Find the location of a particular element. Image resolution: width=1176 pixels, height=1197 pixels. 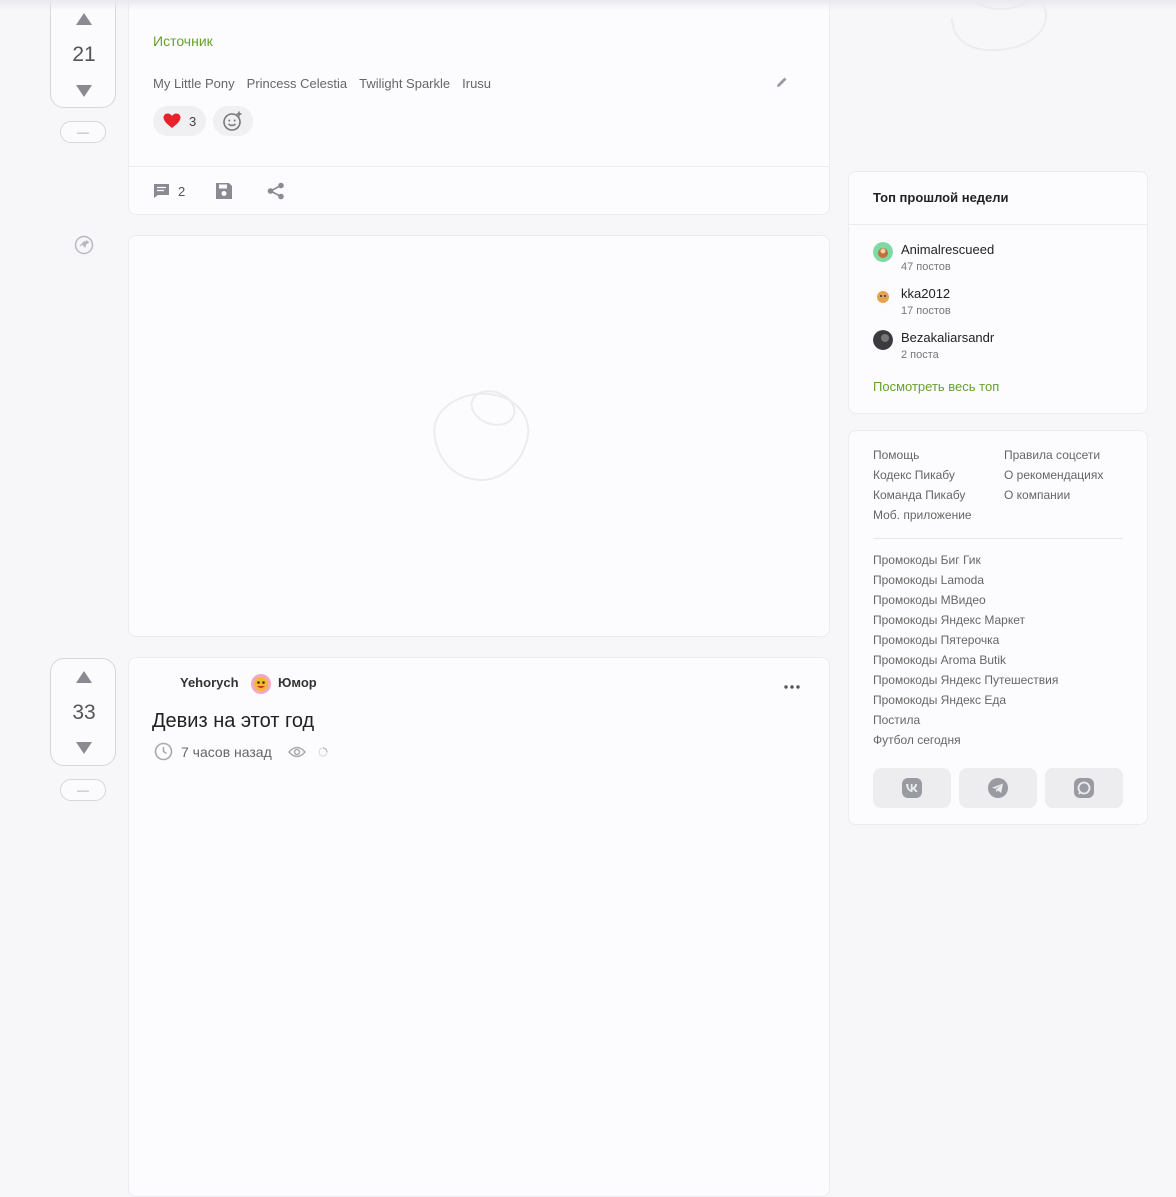

more-options-icon is located at coordinates (792, 687).